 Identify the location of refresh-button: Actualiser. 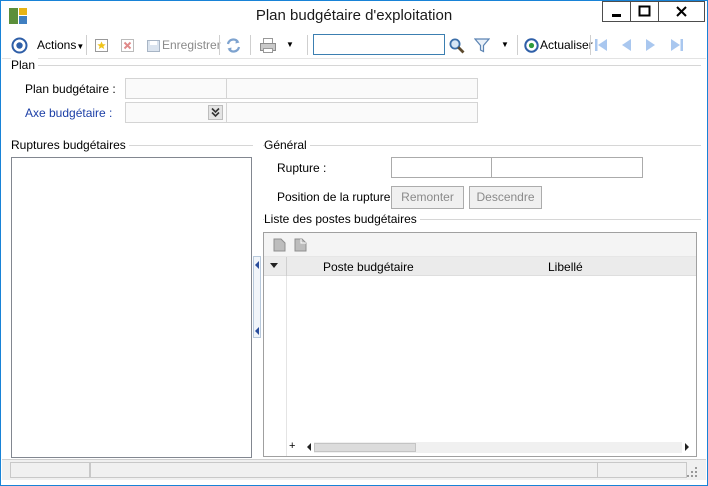
(566, 45).